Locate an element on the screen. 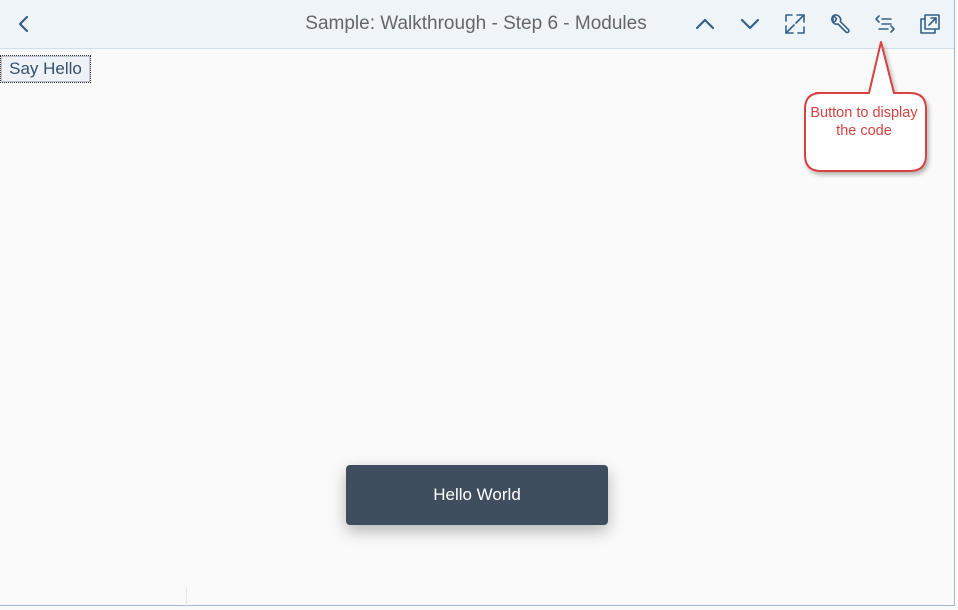  full-screen-icon is located at coordinates (795, 24).